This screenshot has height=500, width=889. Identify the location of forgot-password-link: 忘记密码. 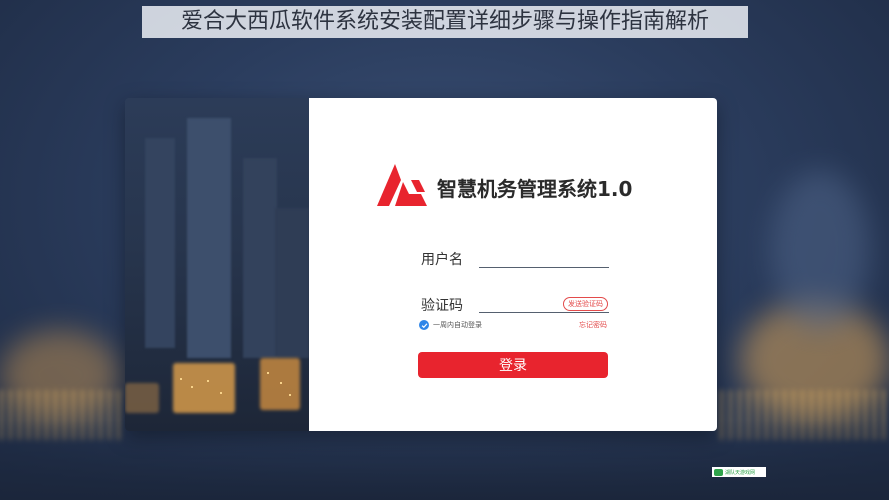
(593, 325).